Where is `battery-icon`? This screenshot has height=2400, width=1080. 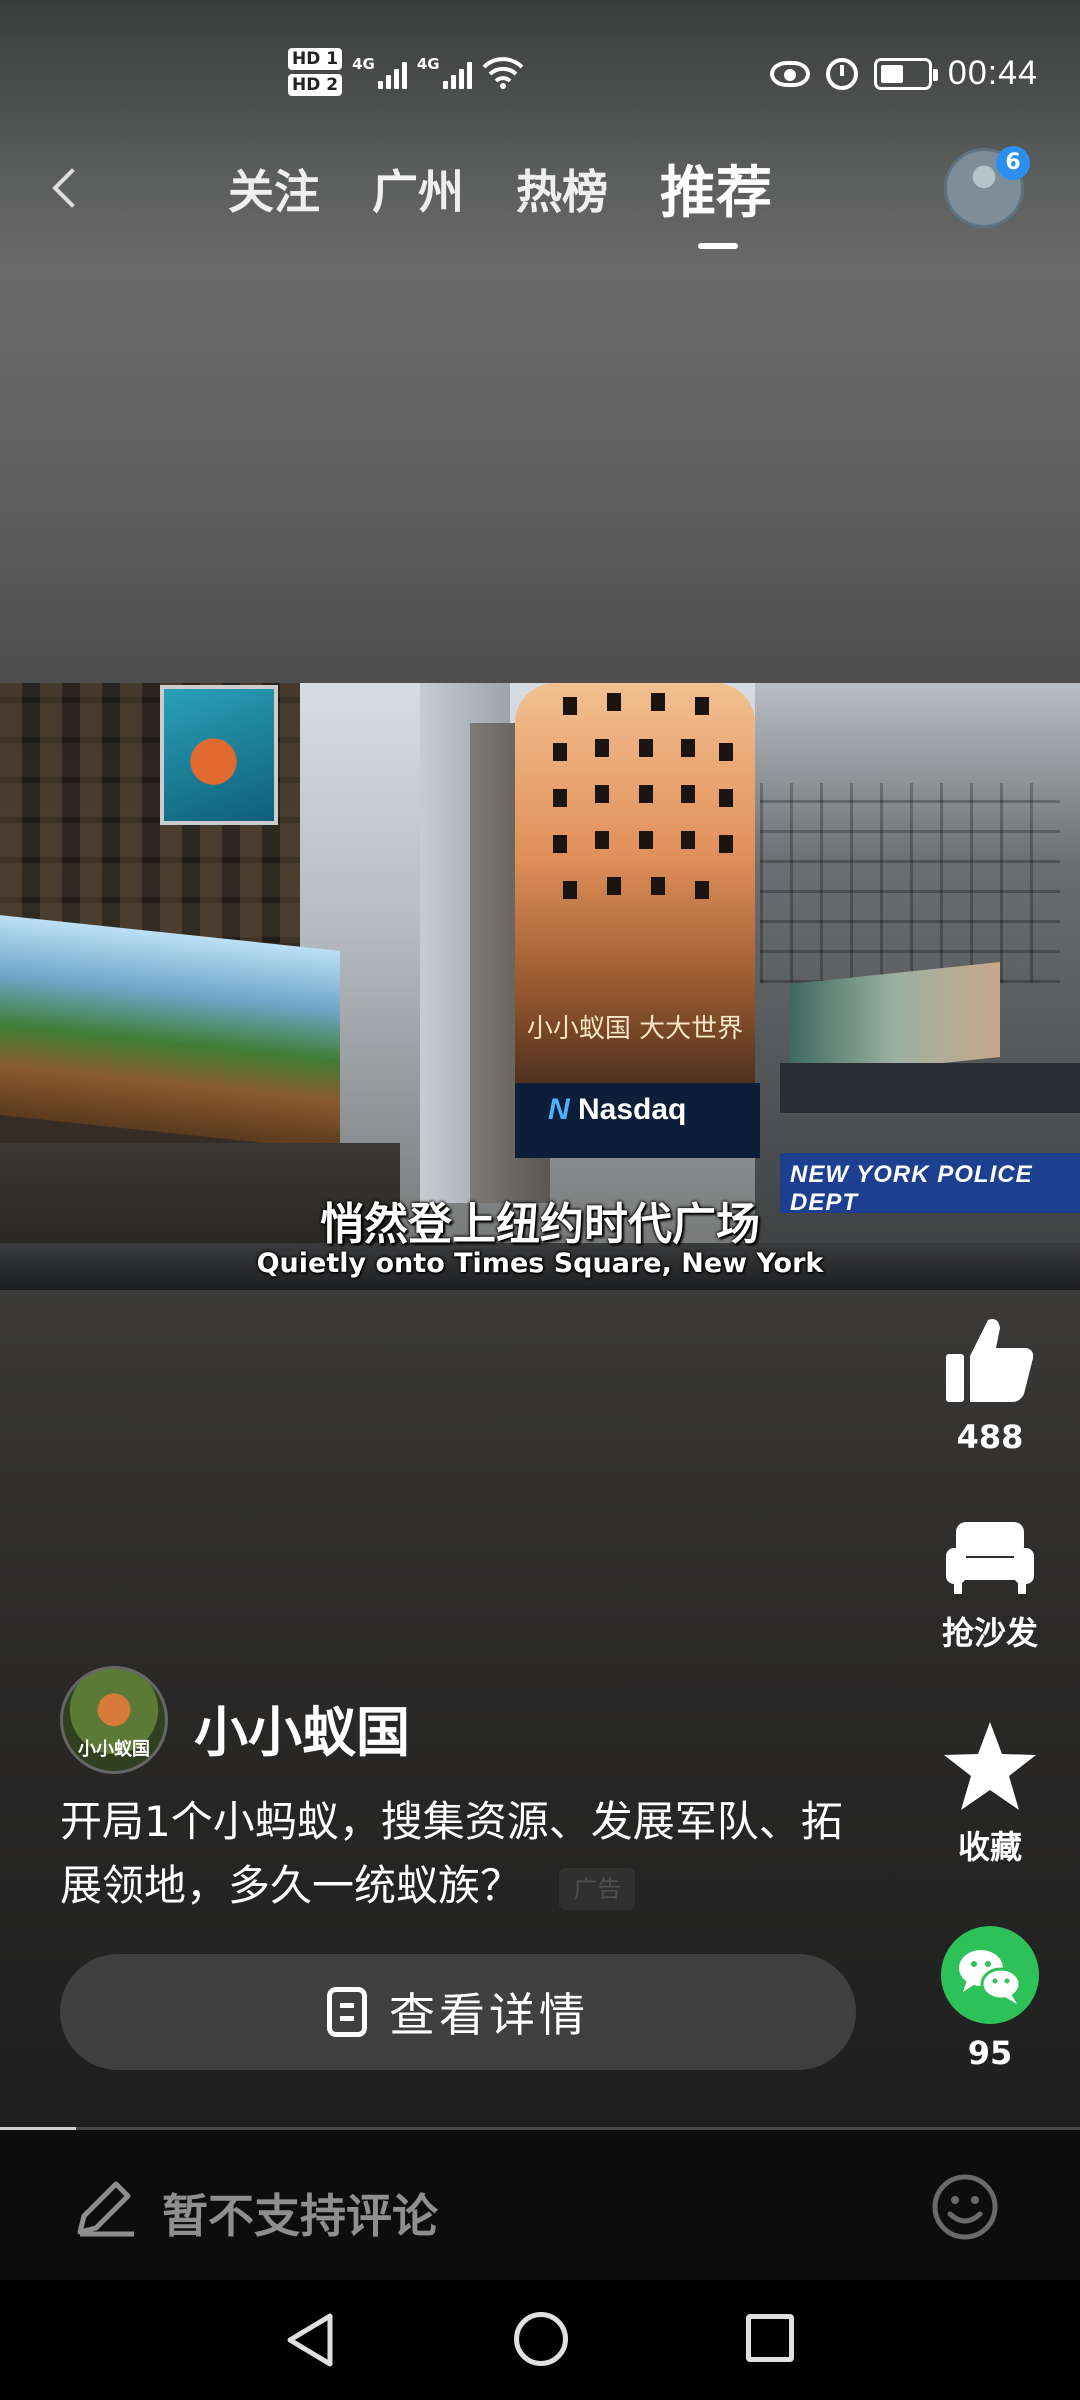 battery-icon is located at coordinates (905, 73).